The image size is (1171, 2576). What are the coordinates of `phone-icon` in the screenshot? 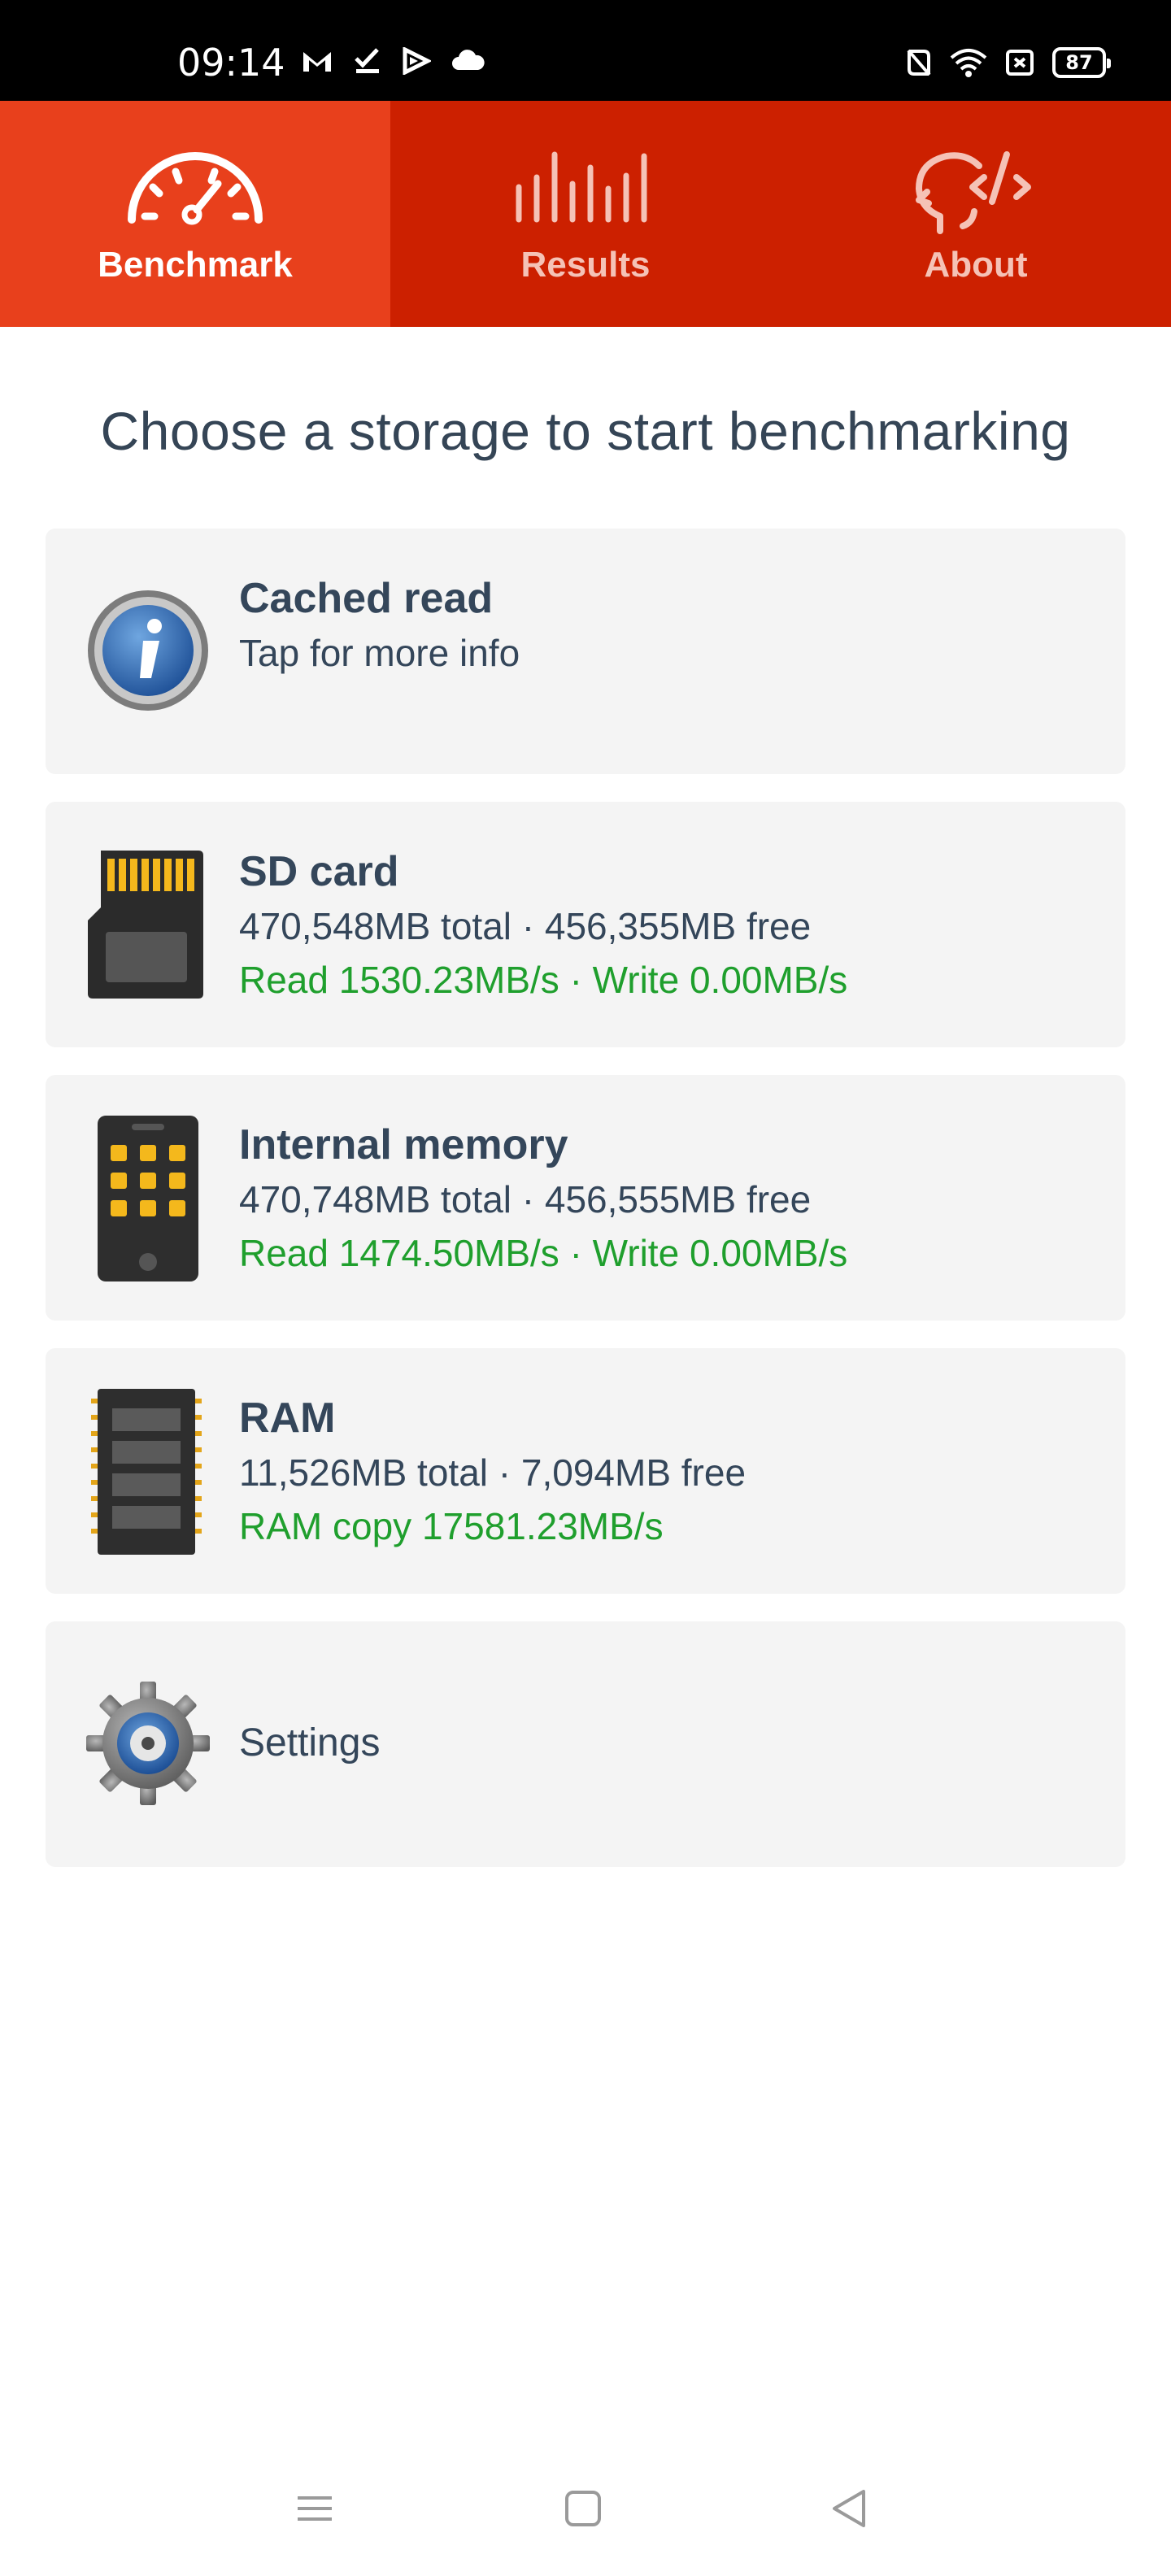 It's located at (148, 1199).